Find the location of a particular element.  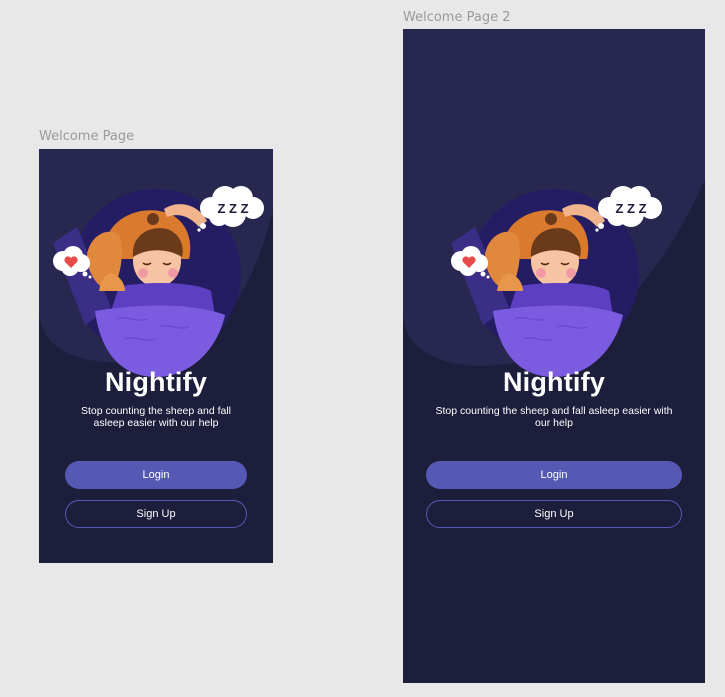

frame-label-welcome-page: Welcome Page is located at coordinates (87, 136).